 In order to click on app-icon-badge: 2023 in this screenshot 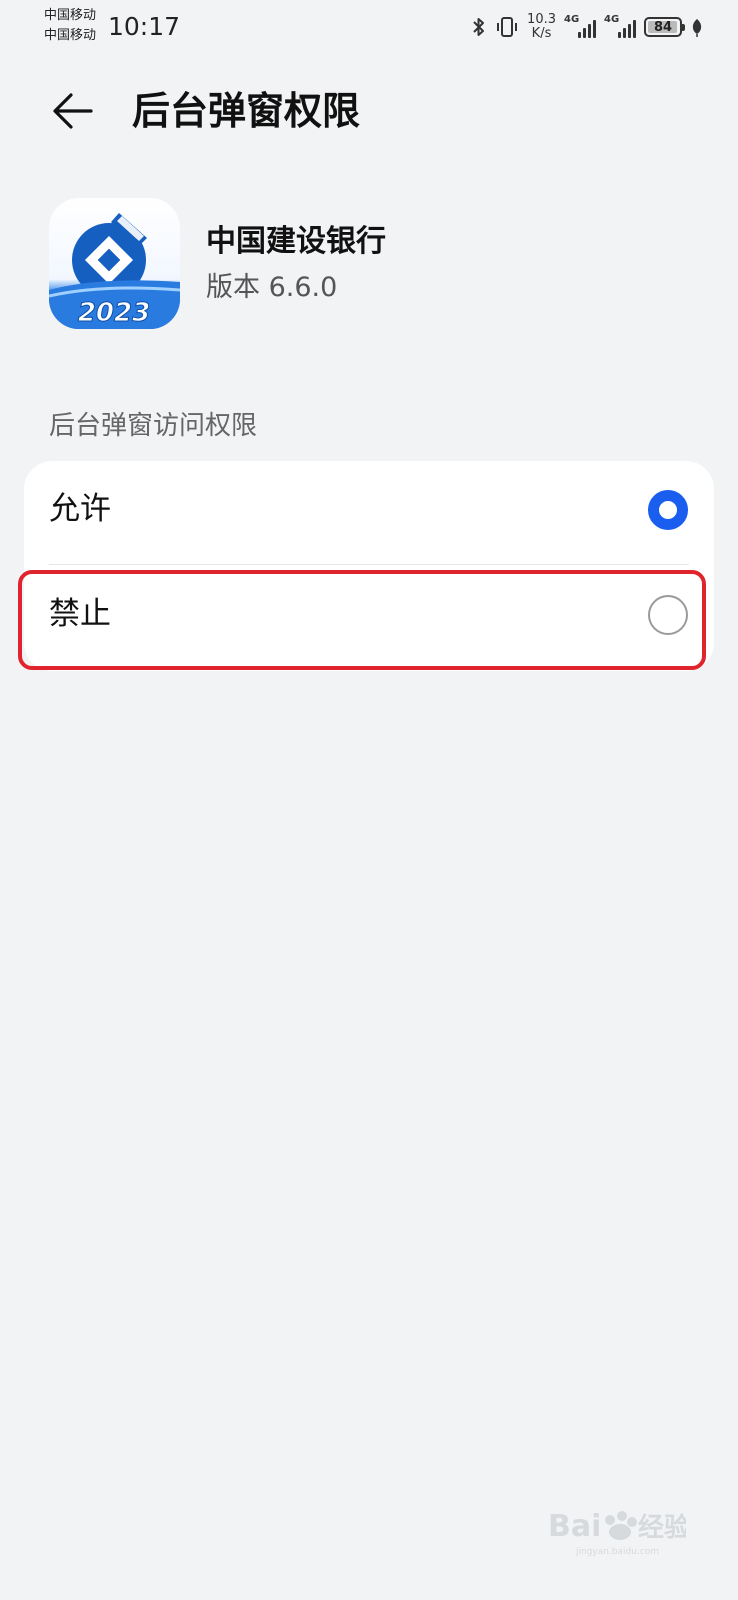, I will do `click(114, 313)`.